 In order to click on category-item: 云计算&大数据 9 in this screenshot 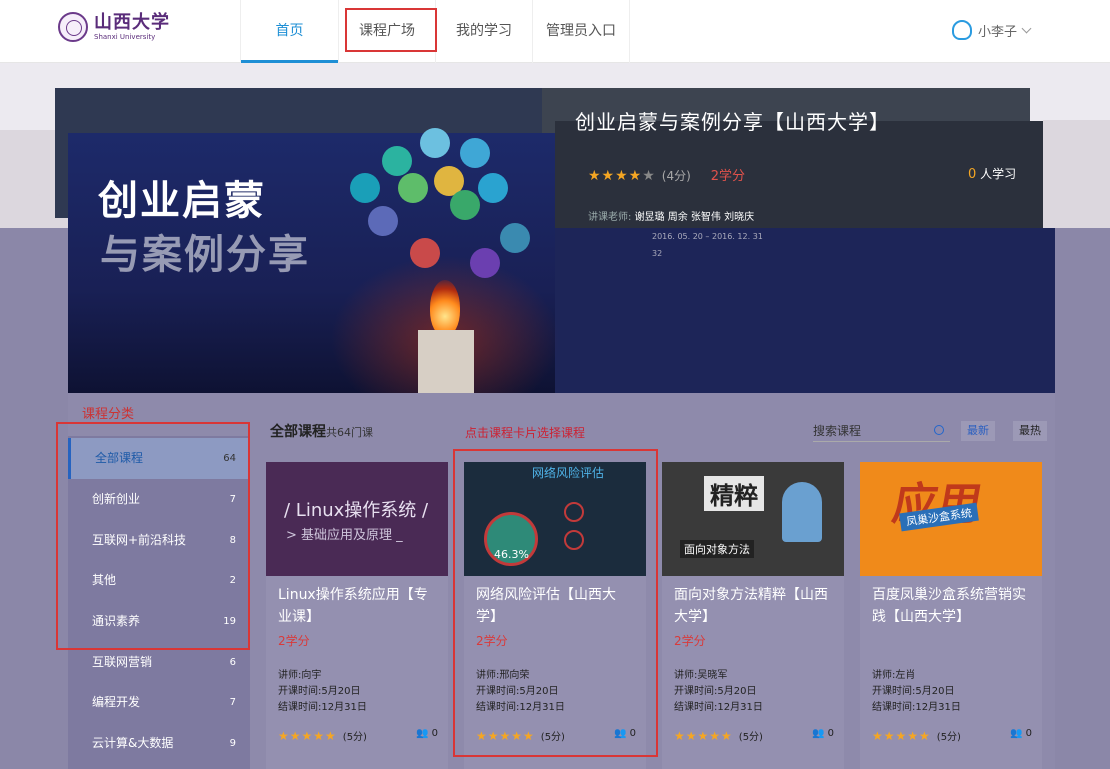, I will do `click(159, 743)`.